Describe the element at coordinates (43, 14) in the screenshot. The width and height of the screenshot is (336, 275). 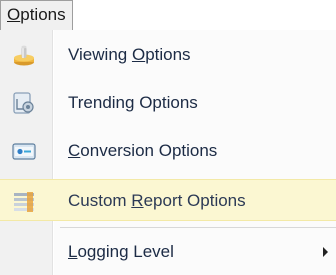
I see `options-menu-label-post: ptions` at that location.